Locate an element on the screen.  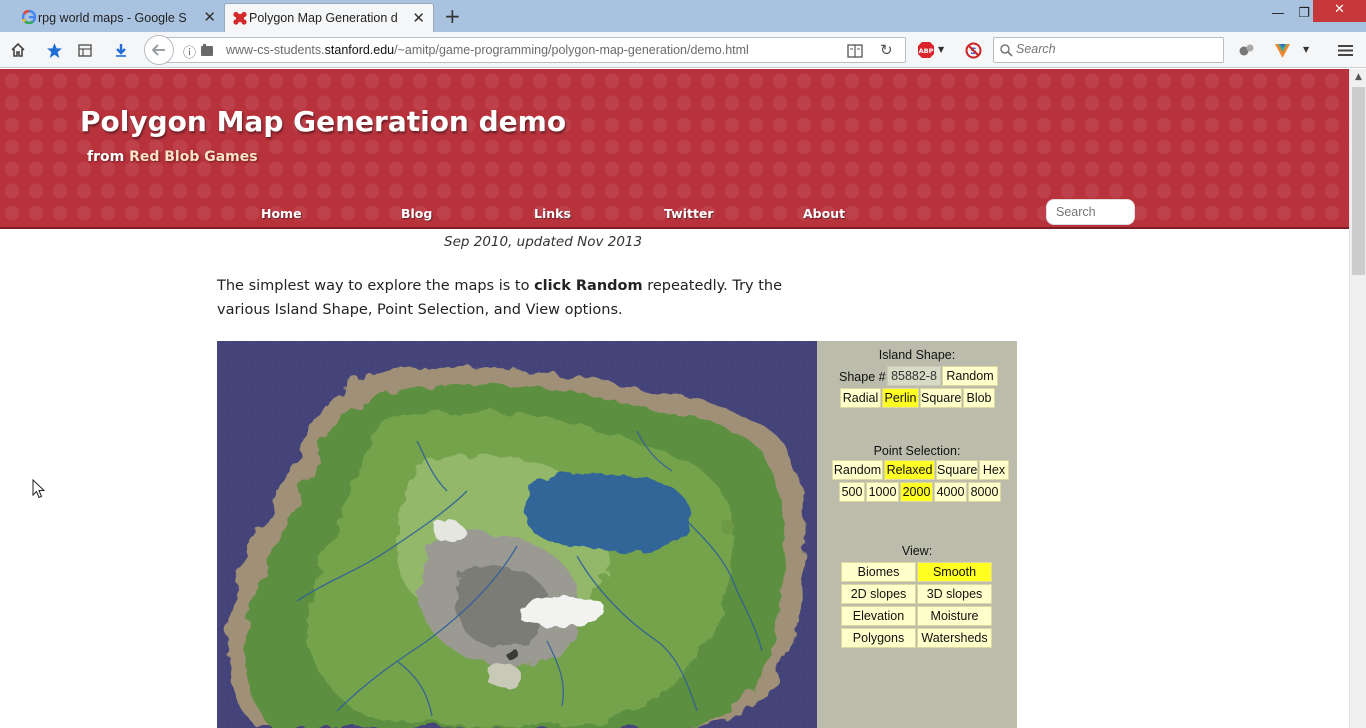
points-8000-button: 8000 is located at coordinates (984, 492).